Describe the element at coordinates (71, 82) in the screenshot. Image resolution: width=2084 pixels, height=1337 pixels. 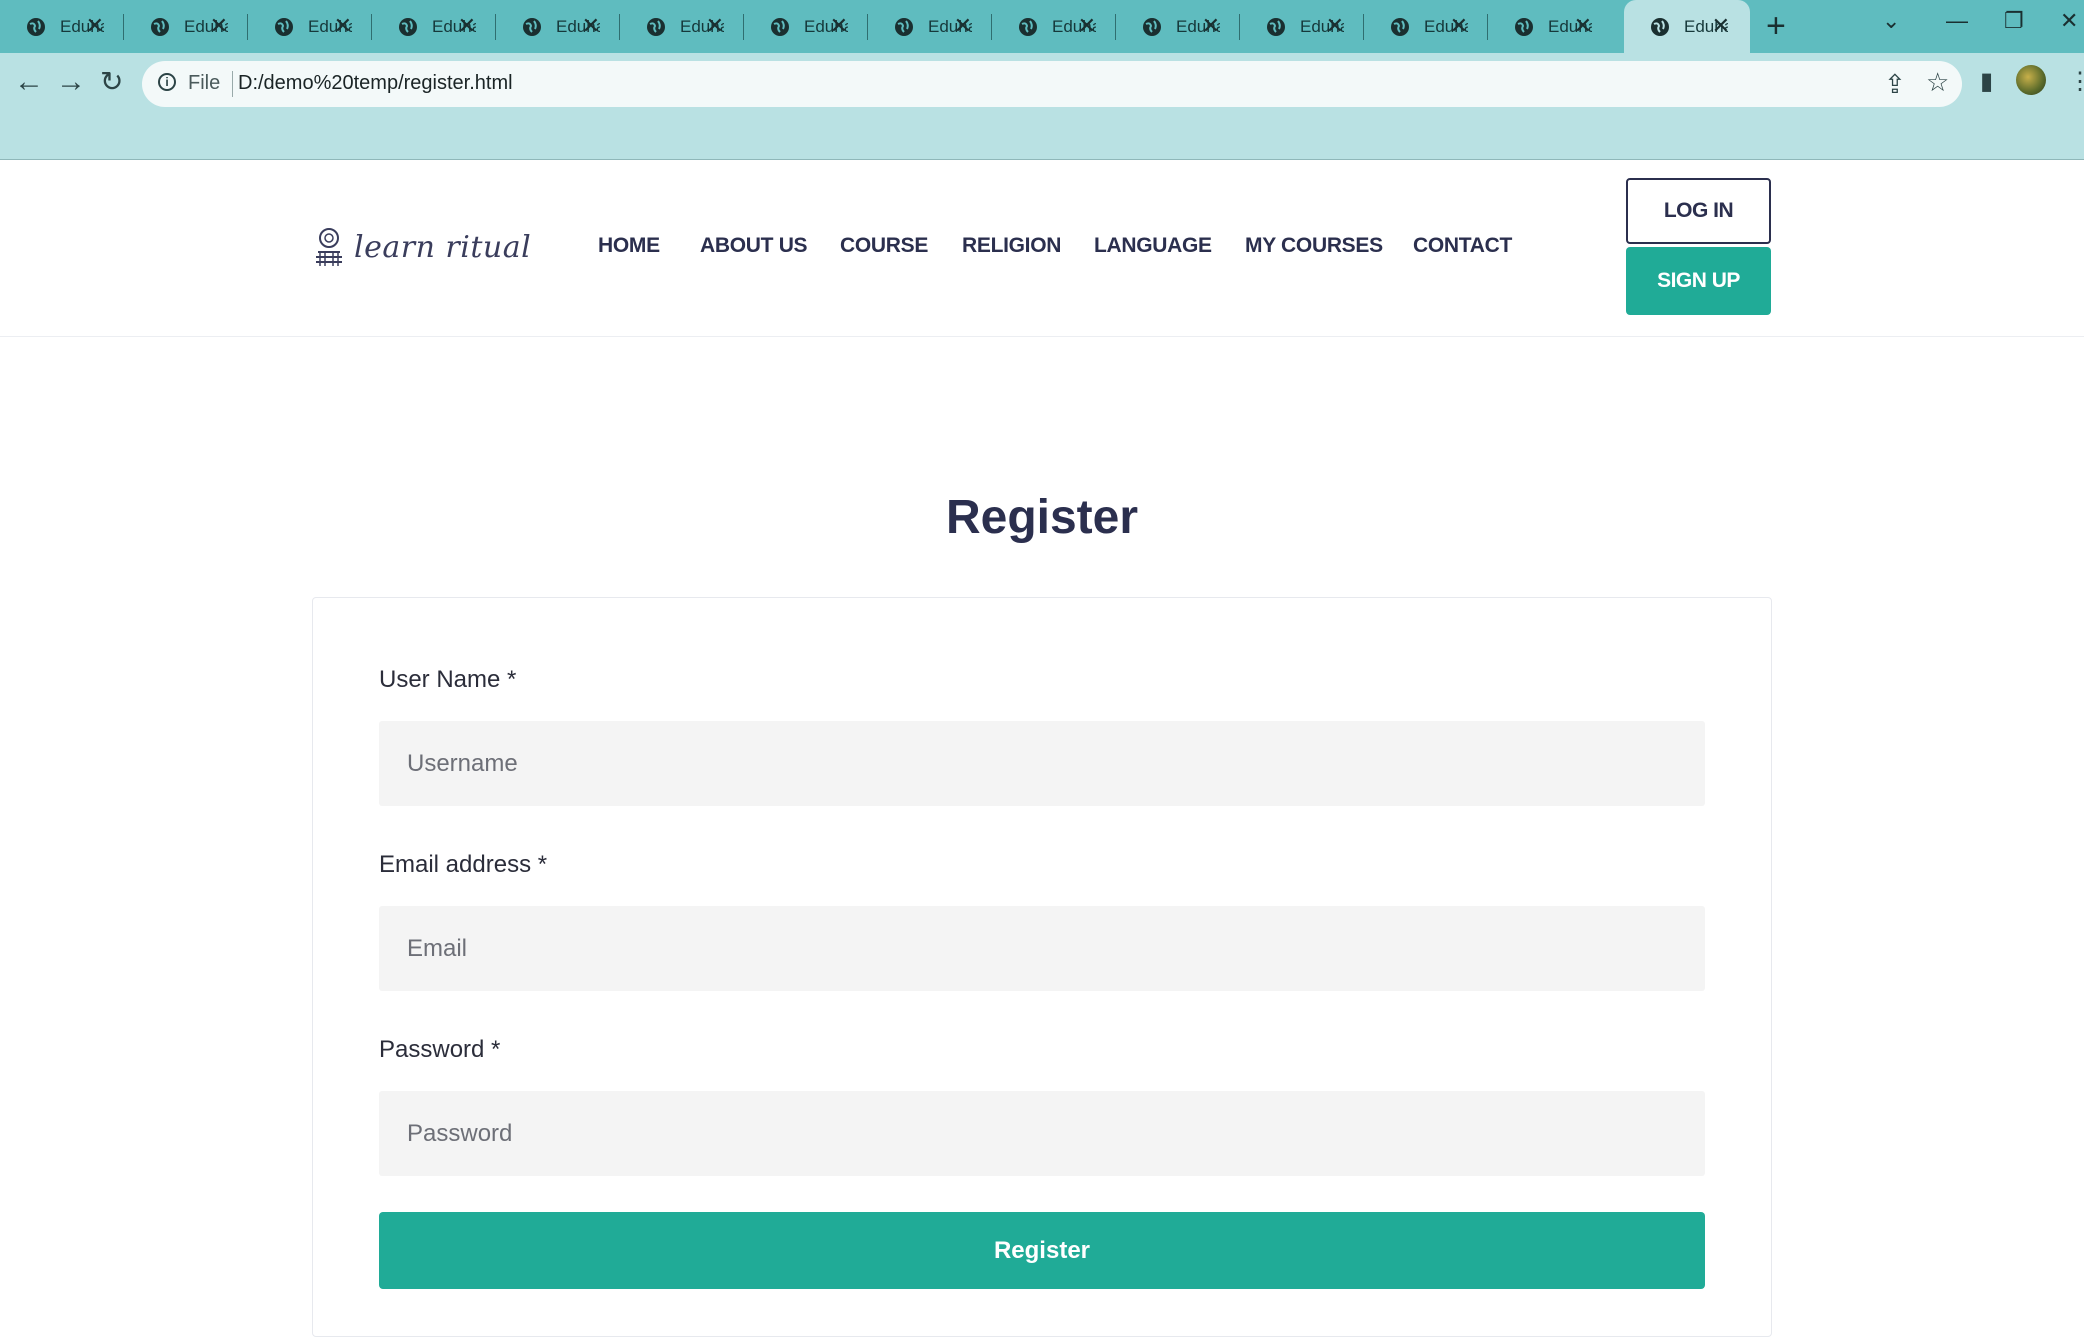
I see `arrow-right-icon: →` at that location.